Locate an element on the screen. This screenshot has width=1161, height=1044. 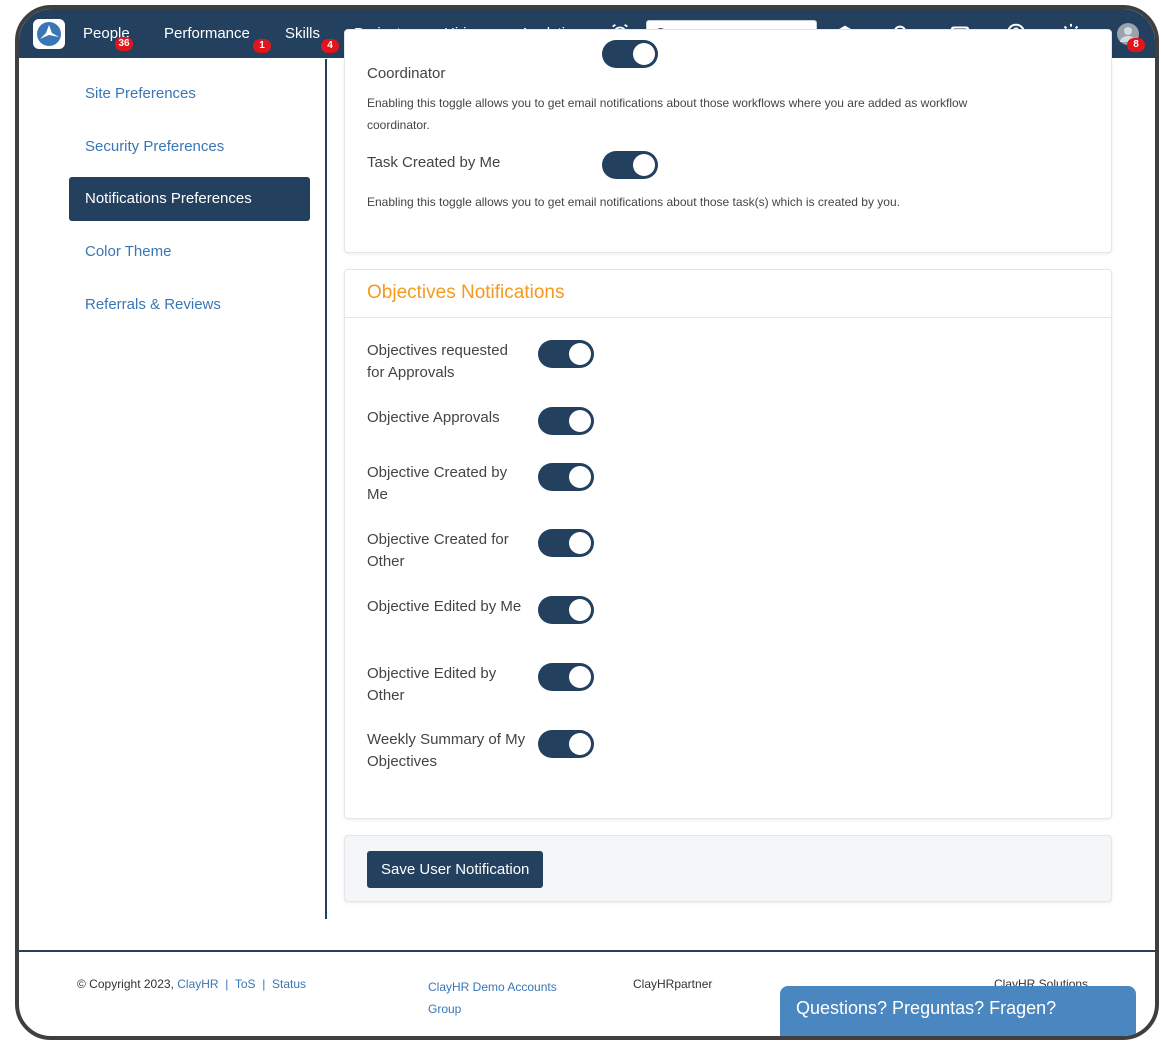
coordinator-label: Coordinator is located at coordinates (406, 73).